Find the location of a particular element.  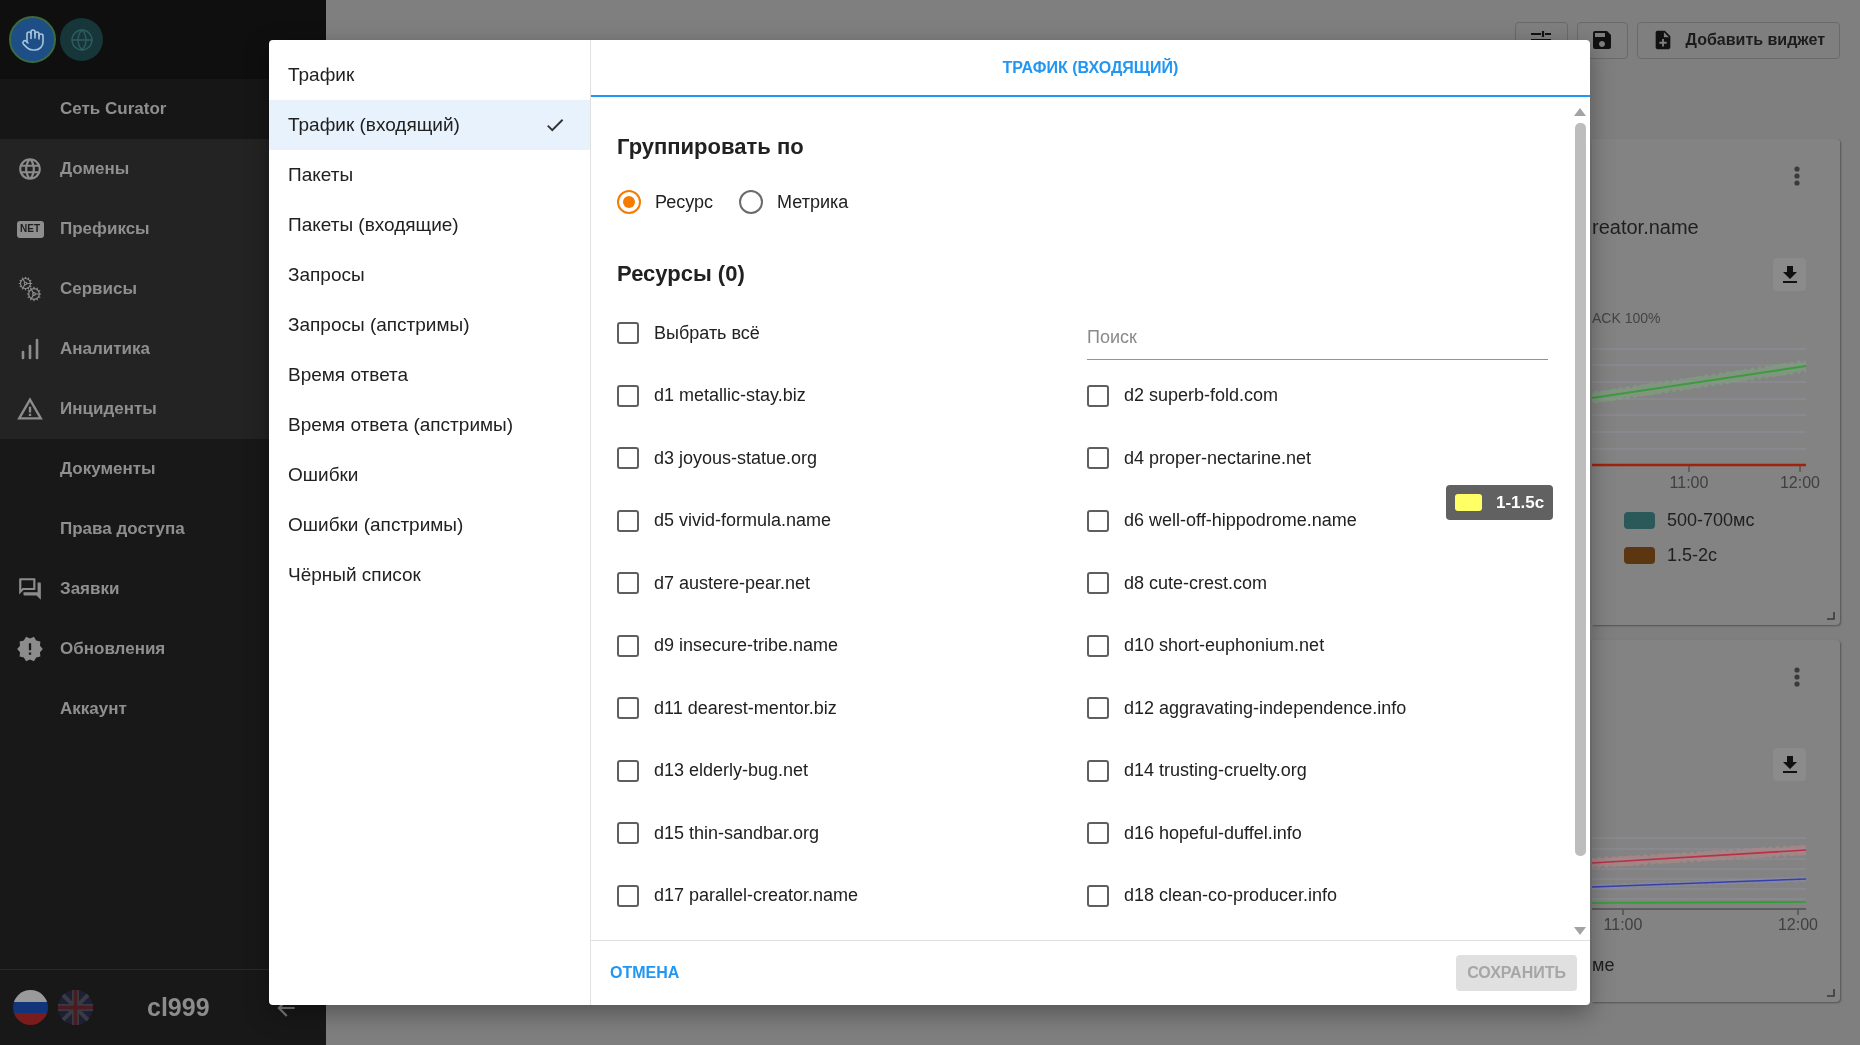

russian-flag-icon is located at coordinates (30, 1007).